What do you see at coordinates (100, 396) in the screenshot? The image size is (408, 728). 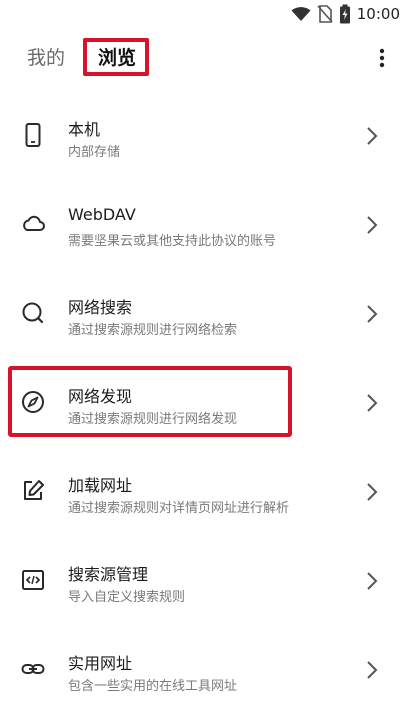 I see `item-title: 网络发现` at bounding box center [100, 396].